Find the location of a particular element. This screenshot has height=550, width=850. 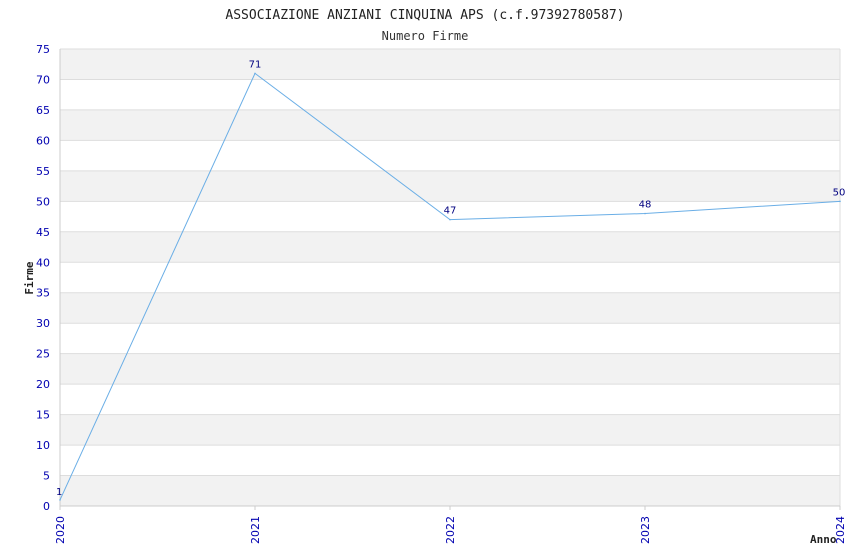

x-axis-ticks: 2020 2021 2022 2023 2024 is located at coordinates (450, 525).